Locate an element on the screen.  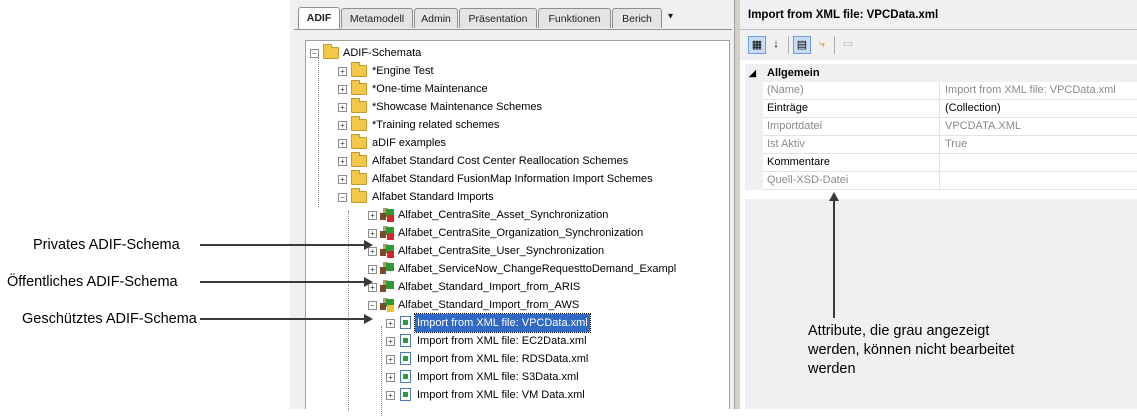
property-value: (Collection) is located at coordinates (1041, 108).